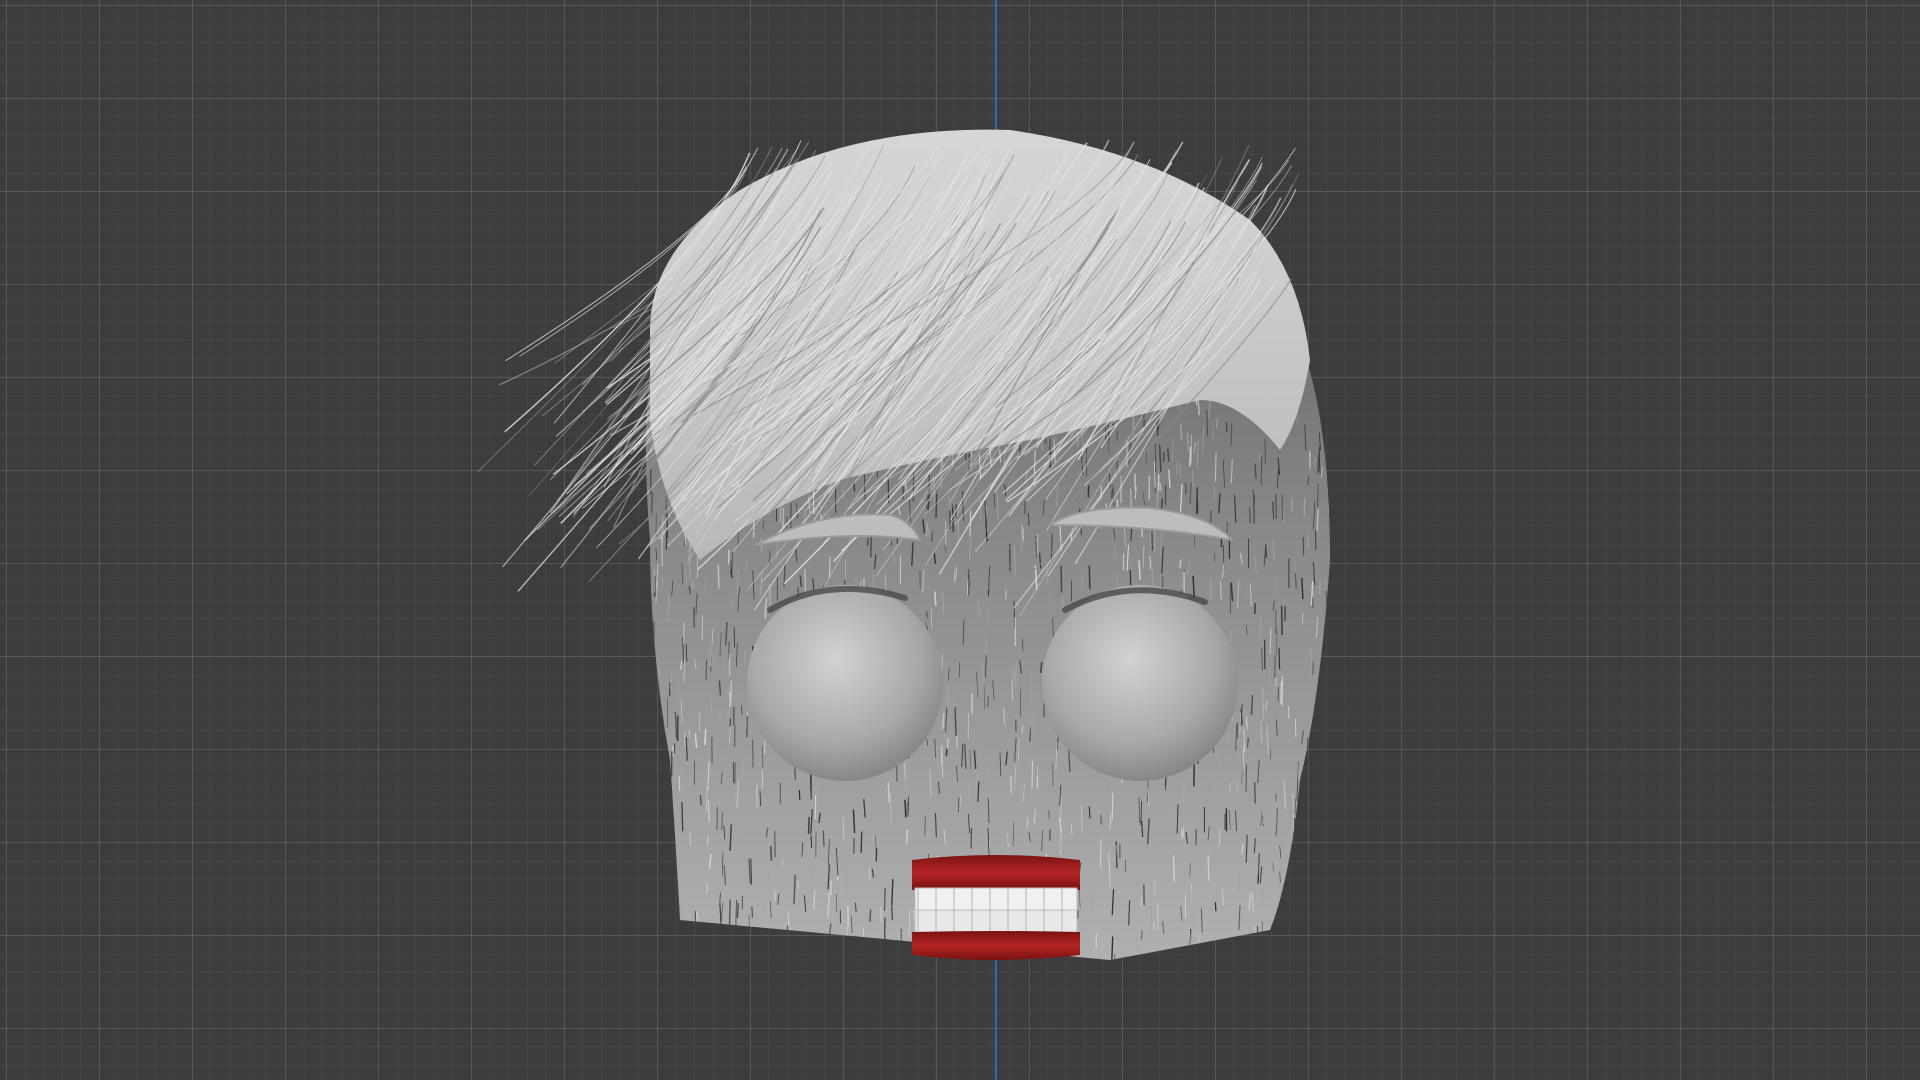 The width and height of the screenshot is (1920, 1080). I want to click on right-eye, so click(1140, 683).